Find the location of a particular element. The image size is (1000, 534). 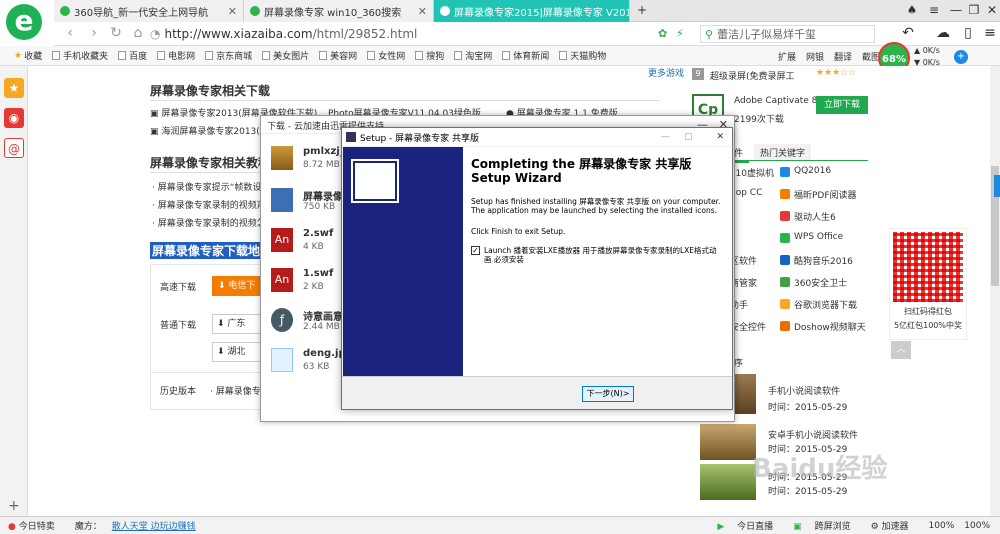

setup-finish-hint: Click Finish to exit Setup. is located at coordinates (518, 231).